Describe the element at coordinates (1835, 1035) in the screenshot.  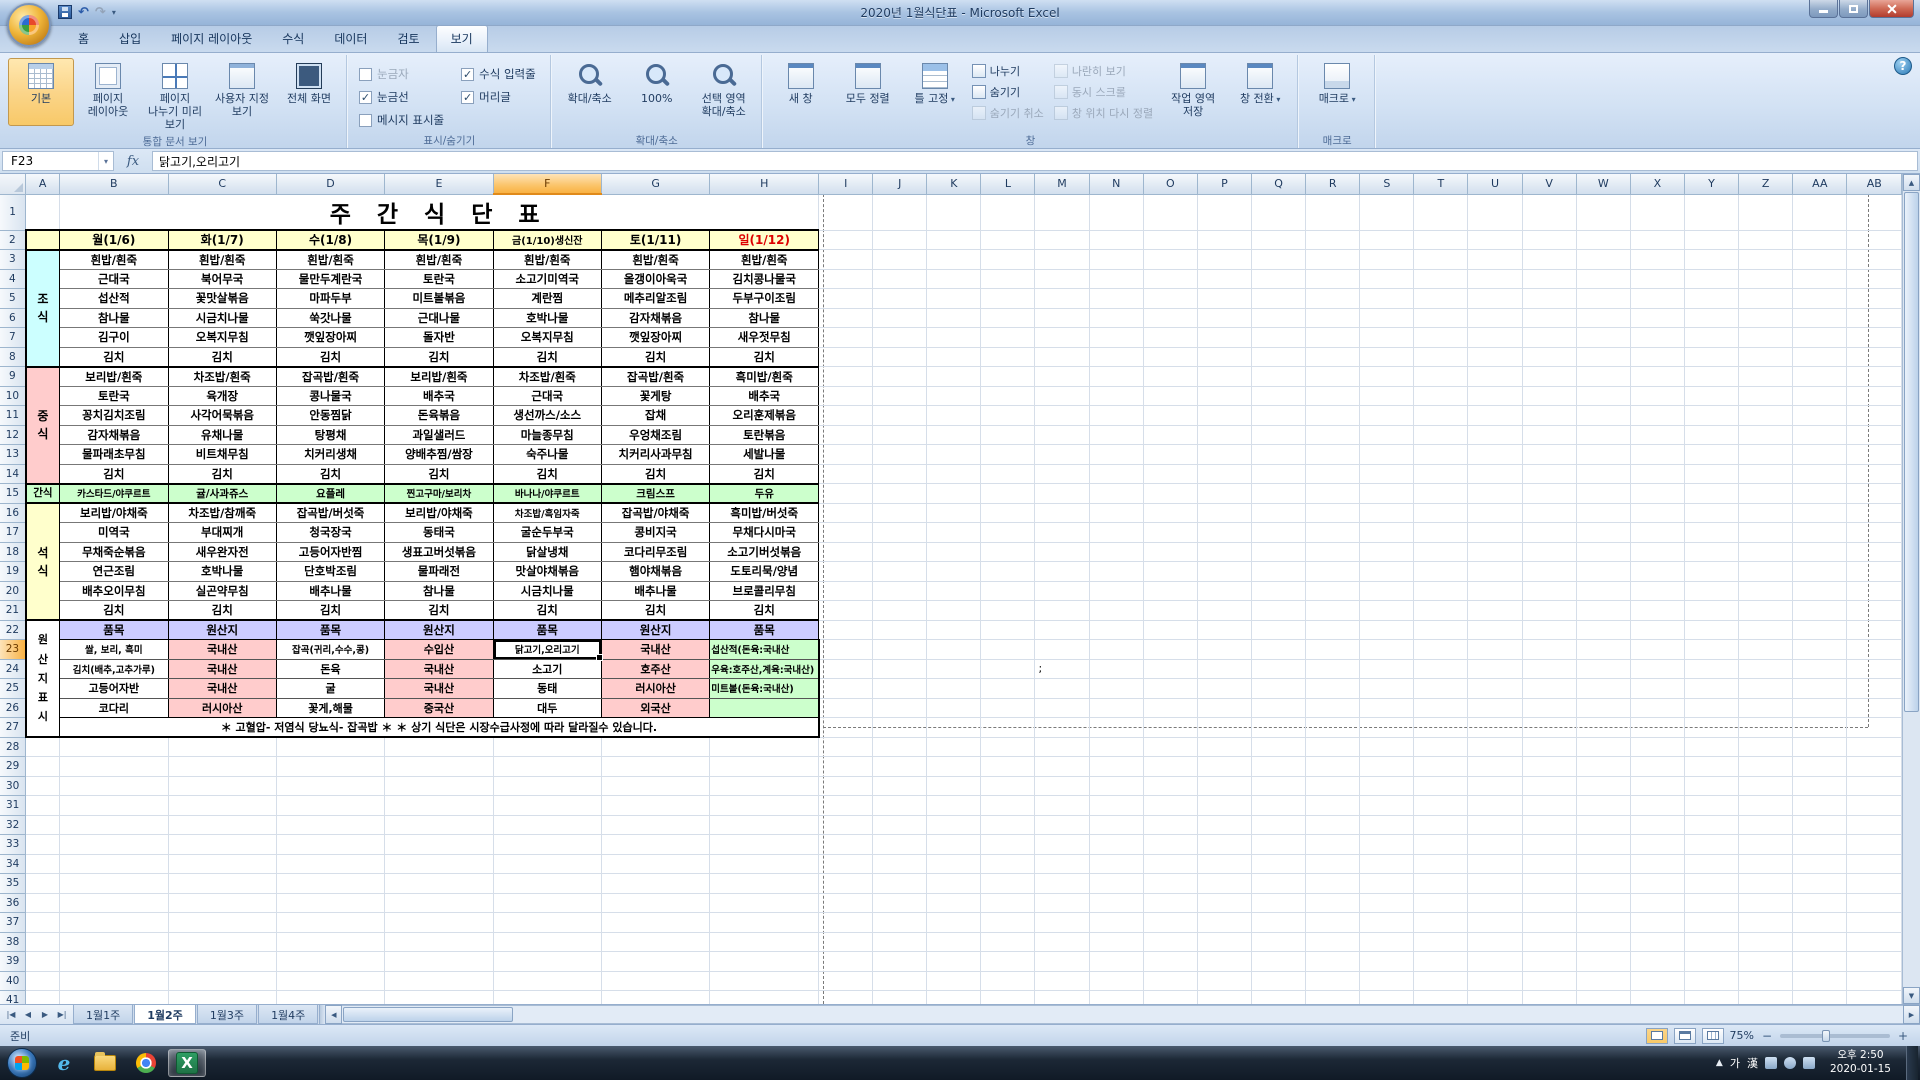
I see `zoom-slider` at that location.